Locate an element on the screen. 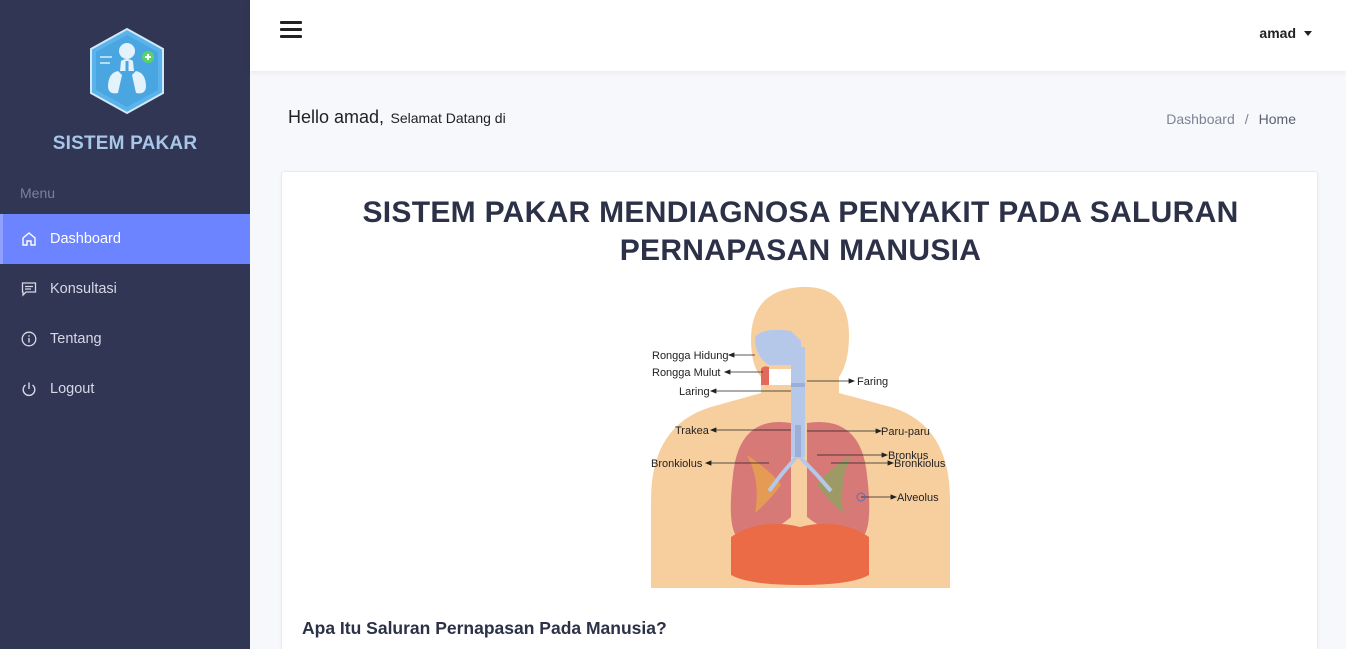  brand-name: SISTEM PAKAR is located at coordinates (125, 143).